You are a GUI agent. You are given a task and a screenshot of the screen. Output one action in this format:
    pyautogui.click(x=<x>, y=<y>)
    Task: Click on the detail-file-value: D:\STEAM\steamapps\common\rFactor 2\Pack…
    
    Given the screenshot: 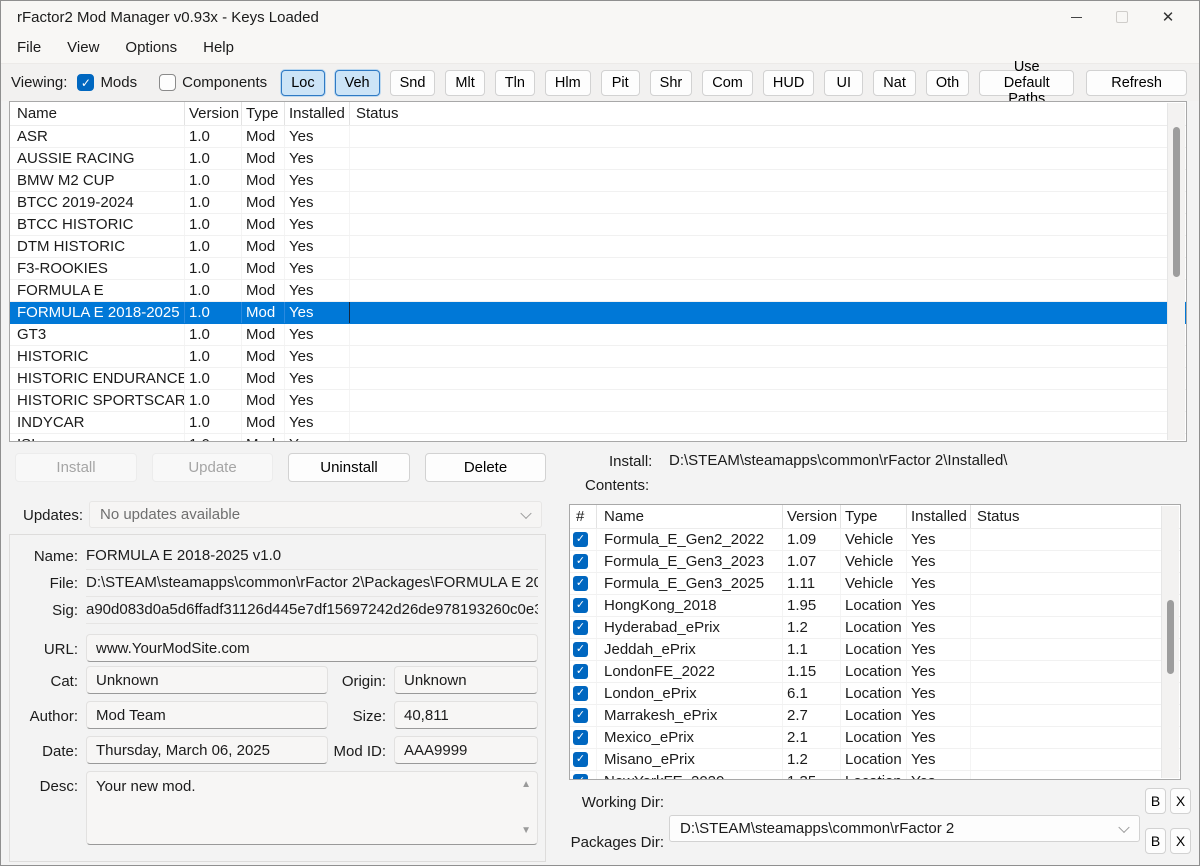 What is the action you would take?
    pyautogui.click(x=312, y=585)
    